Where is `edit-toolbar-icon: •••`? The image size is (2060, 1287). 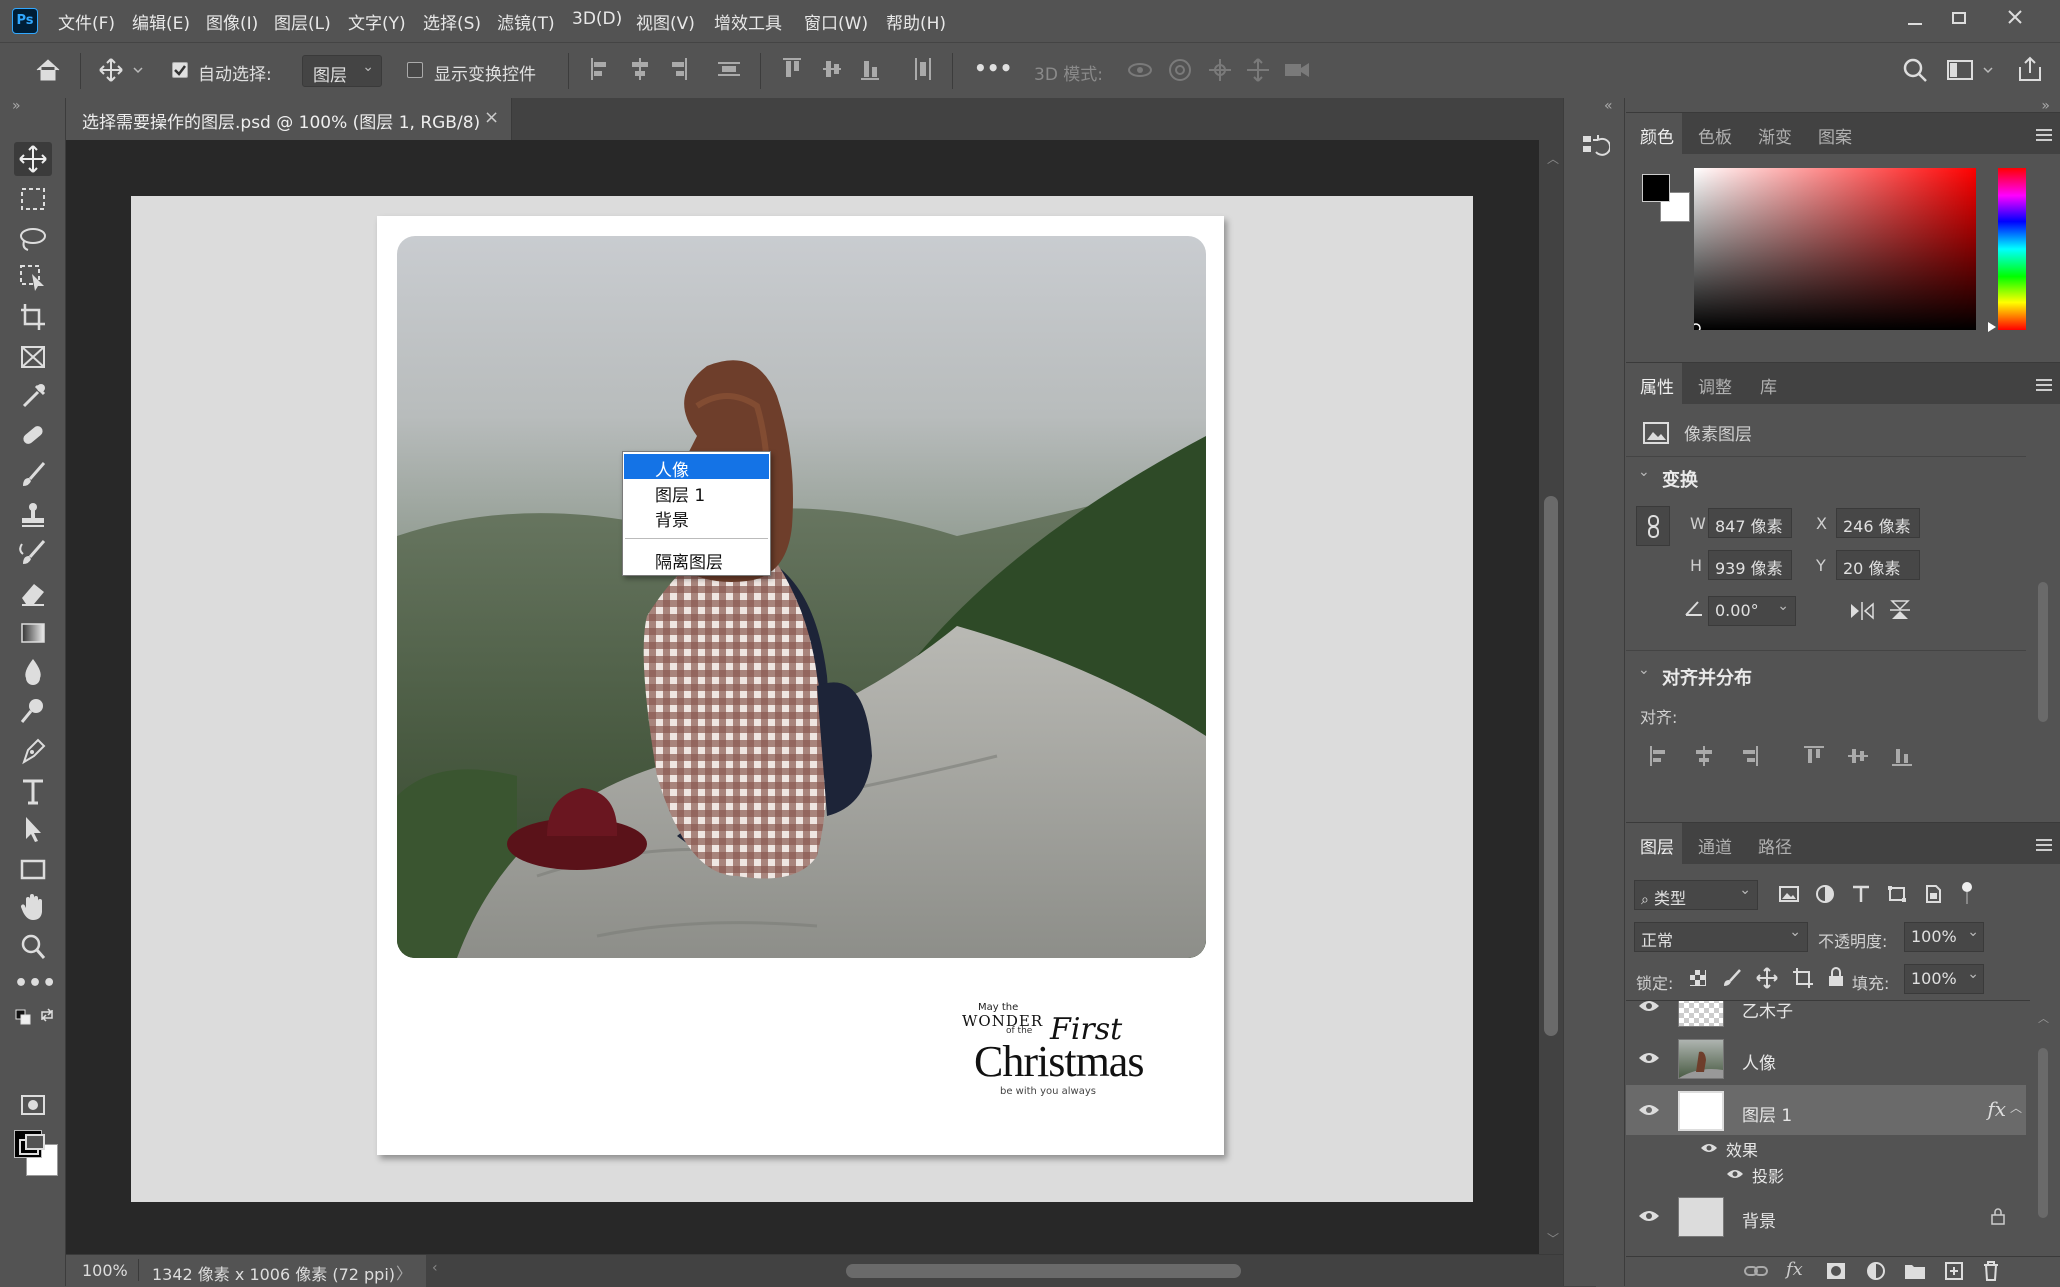 edit-toolbar-icon: ••• is located at coordinates (35, 987).